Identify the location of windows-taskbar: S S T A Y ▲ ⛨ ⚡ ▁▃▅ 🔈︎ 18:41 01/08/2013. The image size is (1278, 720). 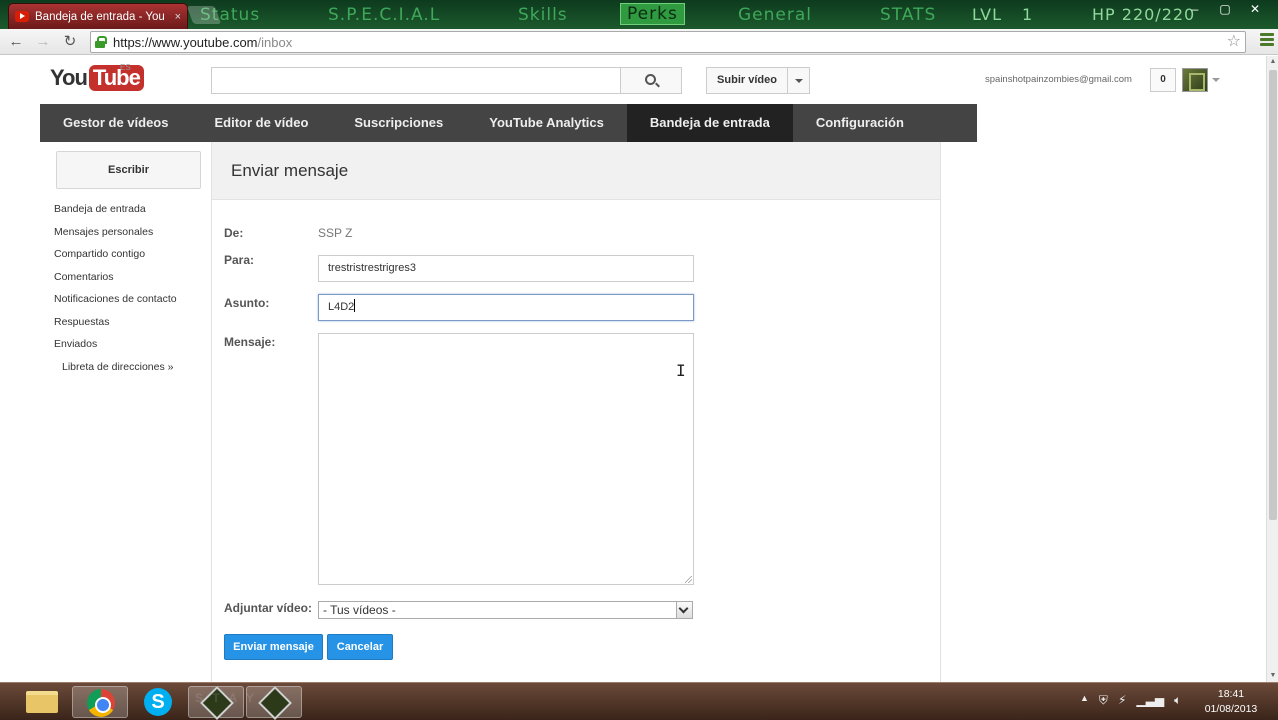
(639, 701).